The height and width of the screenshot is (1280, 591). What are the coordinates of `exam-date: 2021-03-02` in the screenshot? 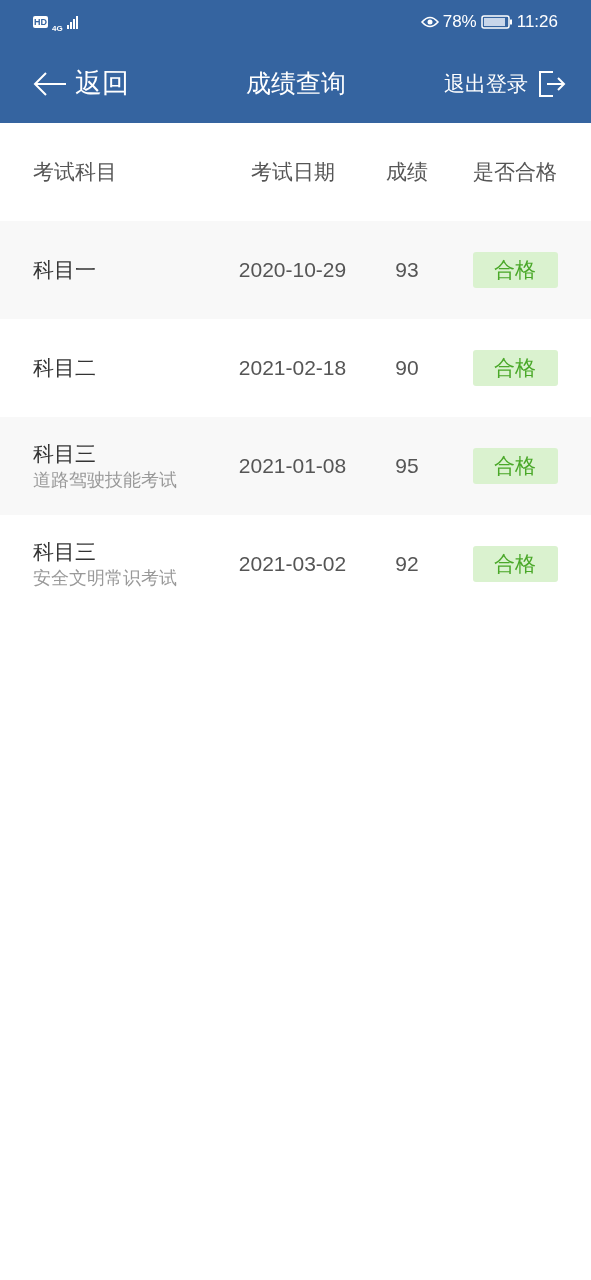 It's located at (292, 564).